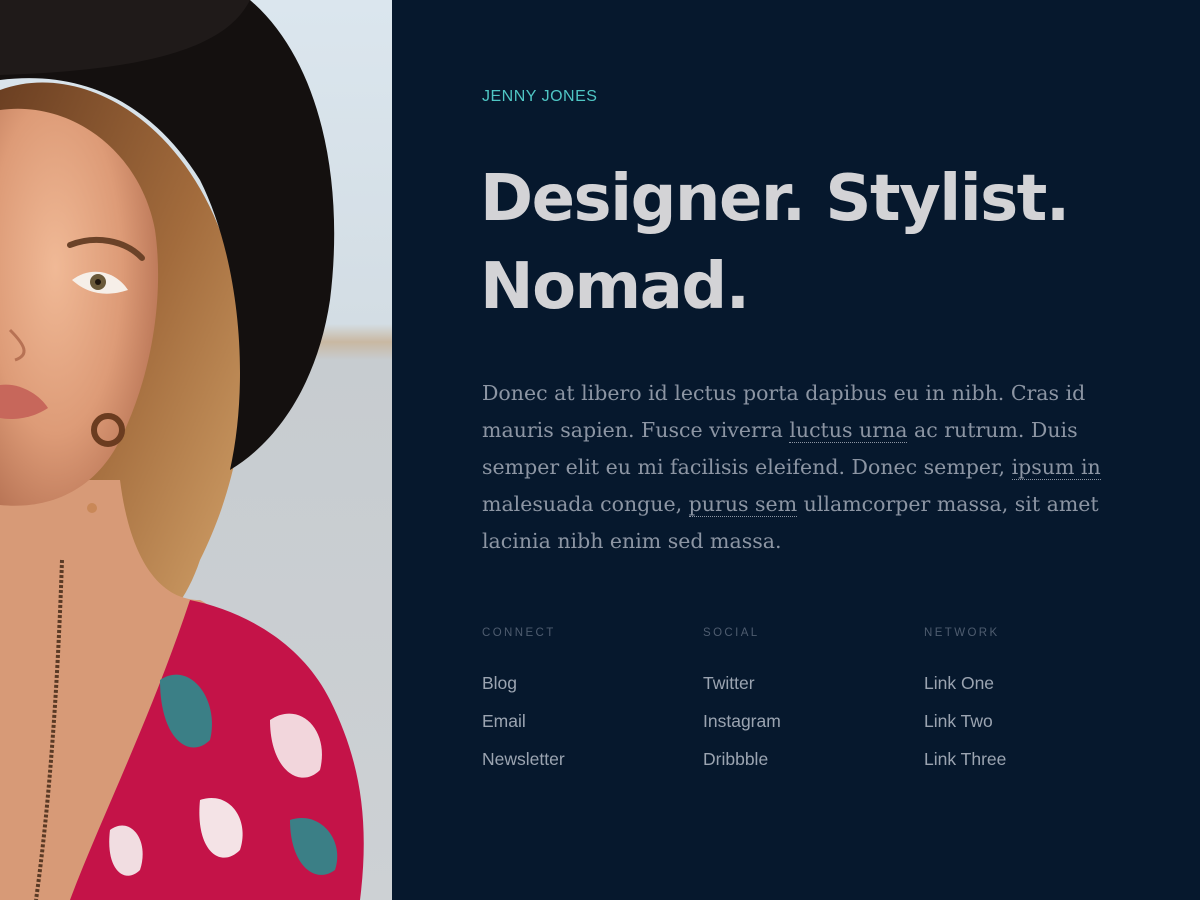 The height and width of the screenshot is (900, 1200). What do you see at coordinates (813, 692) in the screenshot?
I see `link-twitter: Twitter` at bounding box center [813, 692].